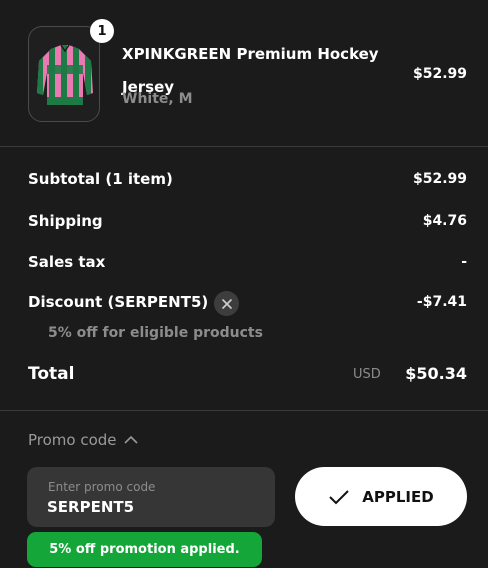 This screenshot has width=488, height=568. What do you see at coordinates (436, 373) in the screenshot?
I see `total-value: $50.34` at bounding box center [436, 373].